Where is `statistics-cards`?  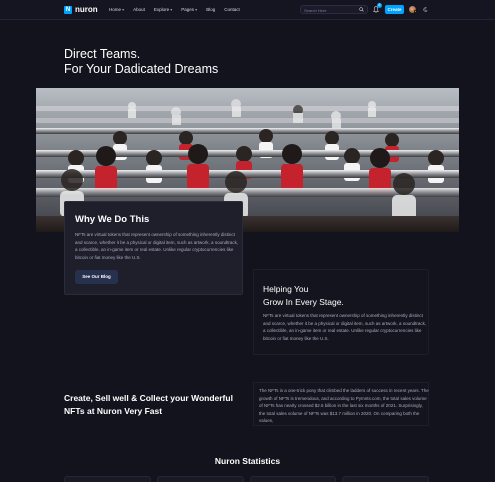
statistics-cards is located at coordinates (246, 479).